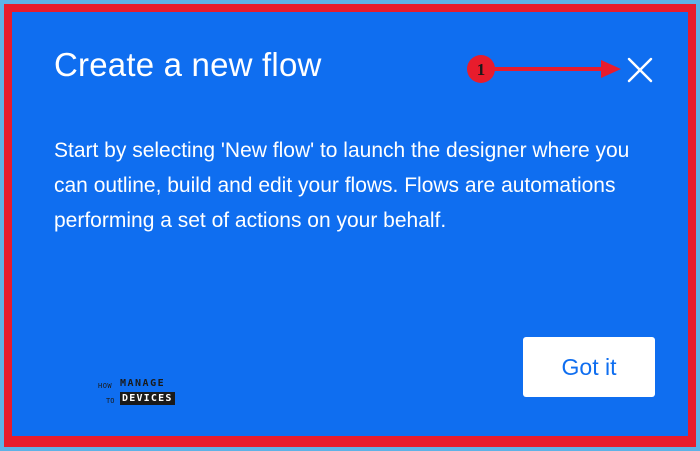  Describe the element at coordinates (143, 383) in the screenshot. I see `logo-manage-text: MANAGE` at that location.